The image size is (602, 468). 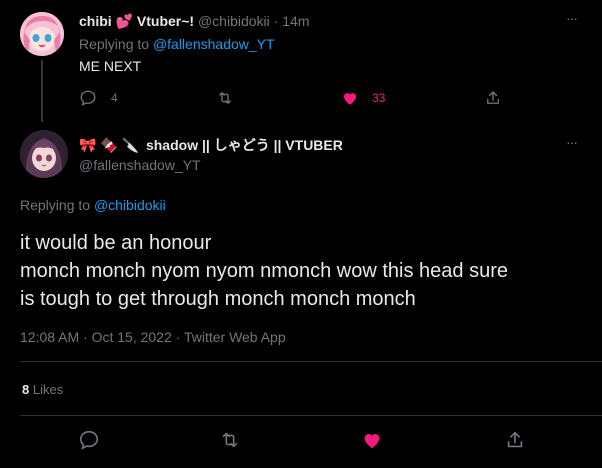 I want to click on display-name: chibi, so click(x=95, y=21).